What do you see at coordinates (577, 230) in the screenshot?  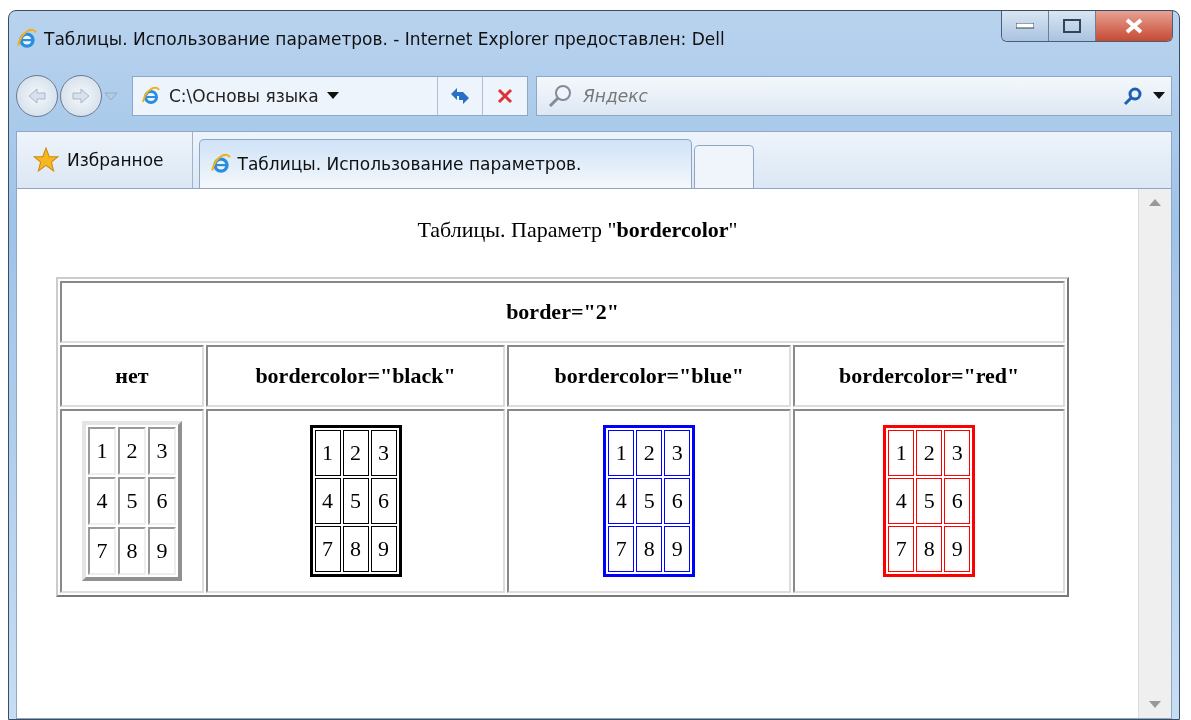 I see `page-heading: Таблицы. Параметр "bordercolor"` at bounding box center [577, 230].